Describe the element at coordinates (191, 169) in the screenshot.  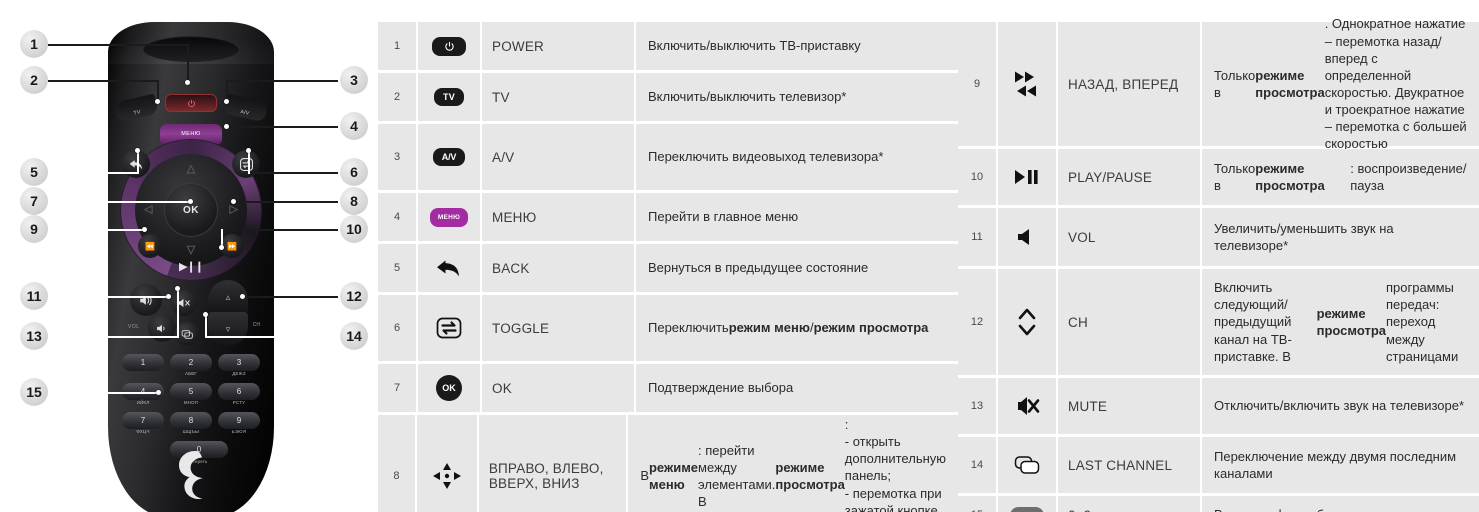
I see `remote-dpad-up-icon: △` at that location.